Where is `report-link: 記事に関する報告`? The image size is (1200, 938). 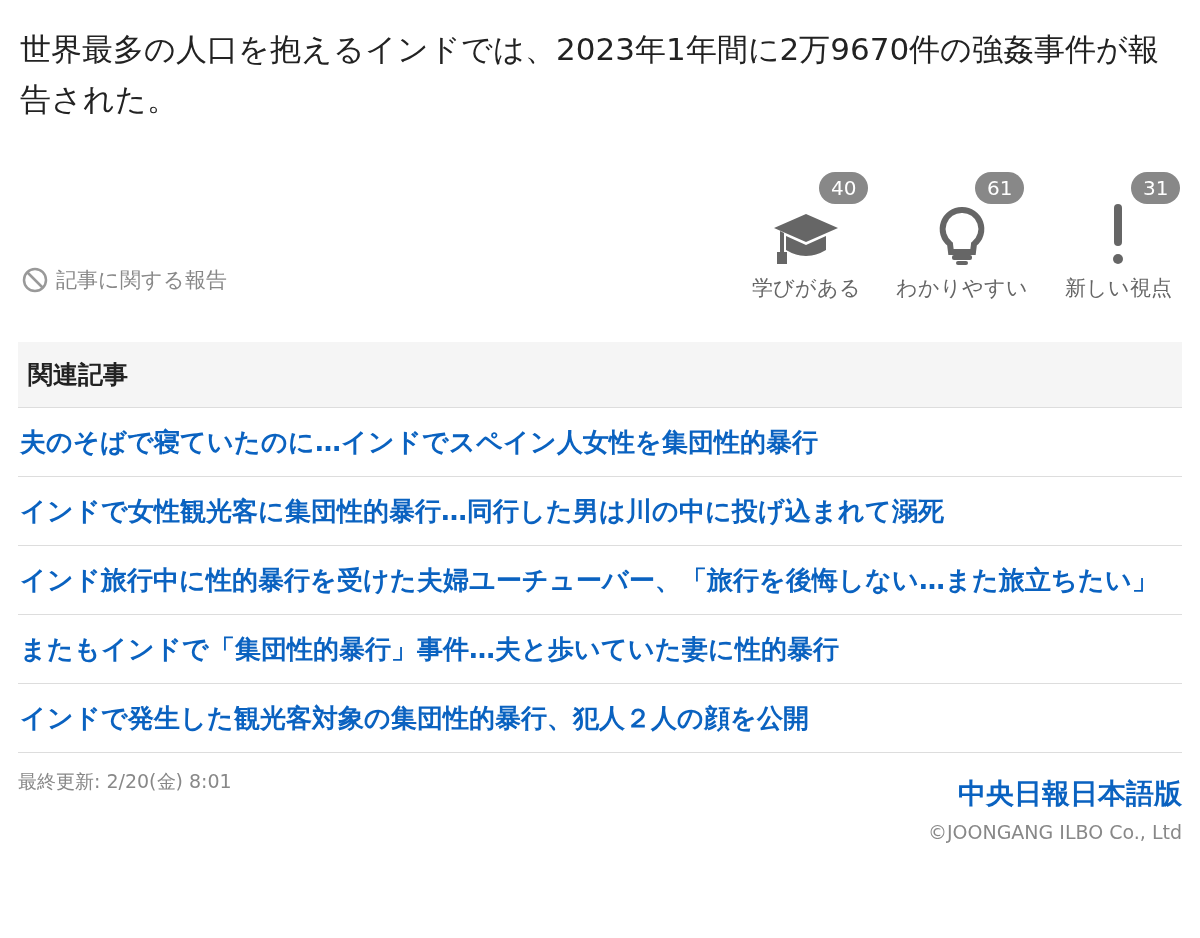 report-link: 記事に関する報告 is located at coordinates (124, 280).